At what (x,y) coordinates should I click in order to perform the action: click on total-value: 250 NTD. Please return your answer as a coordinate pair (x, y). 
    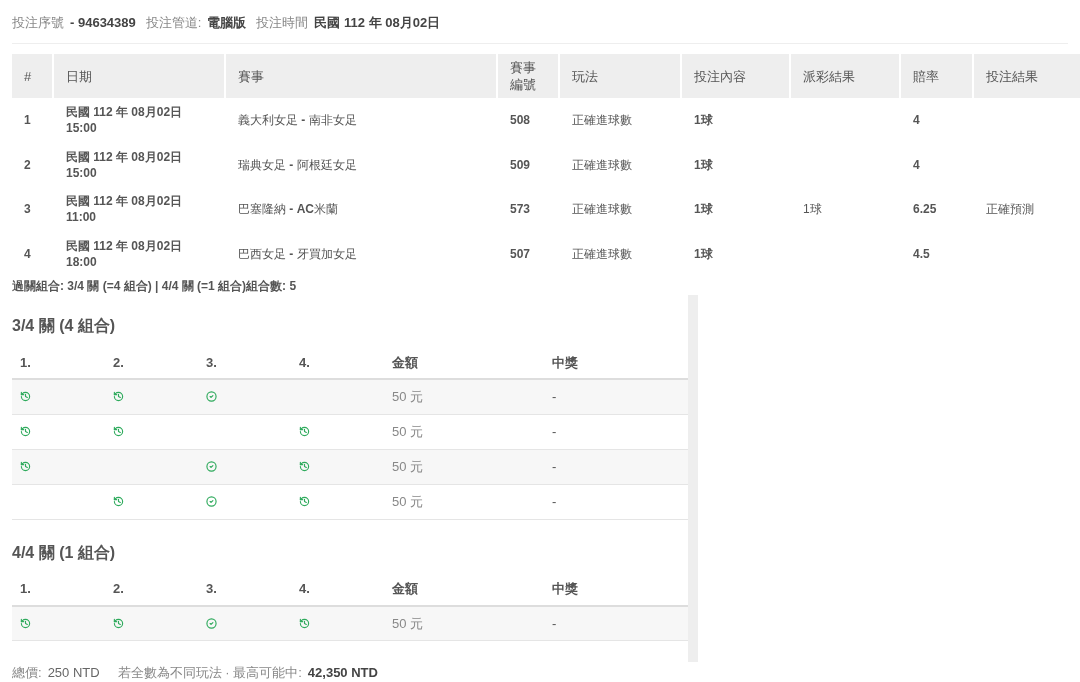
    Looking at the image, I should click on (73, 673).